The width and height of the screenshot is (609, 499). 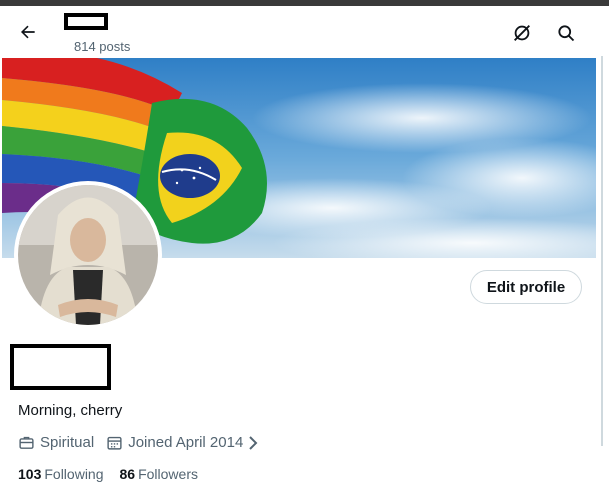 I want to click on no-space-icon, so click(x=522, y=33).